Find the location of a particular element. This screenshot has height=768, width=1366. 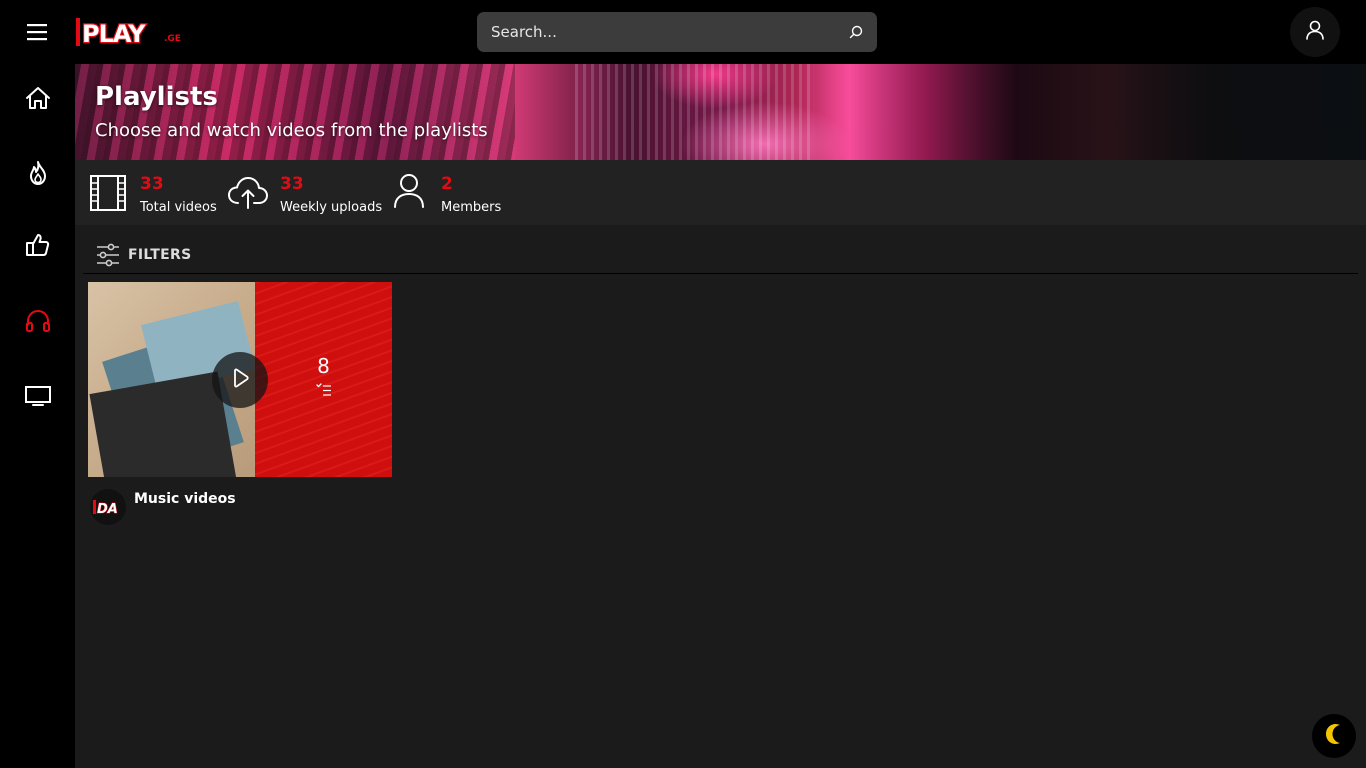

sidebar-item-liked is located at coordinates (37, 247).